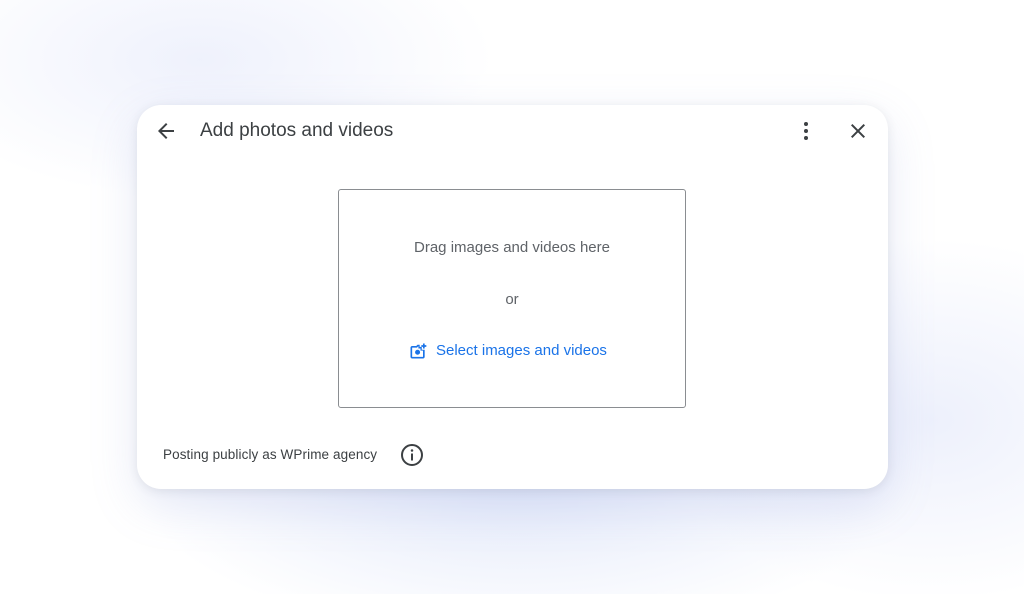 The height and width of the screenshot is (594, 1024). What do you see at coordinates (512, 247) in the screenshot?
I see `drag-instruction: Drag images and videos here` at bounding box center [512, 247].